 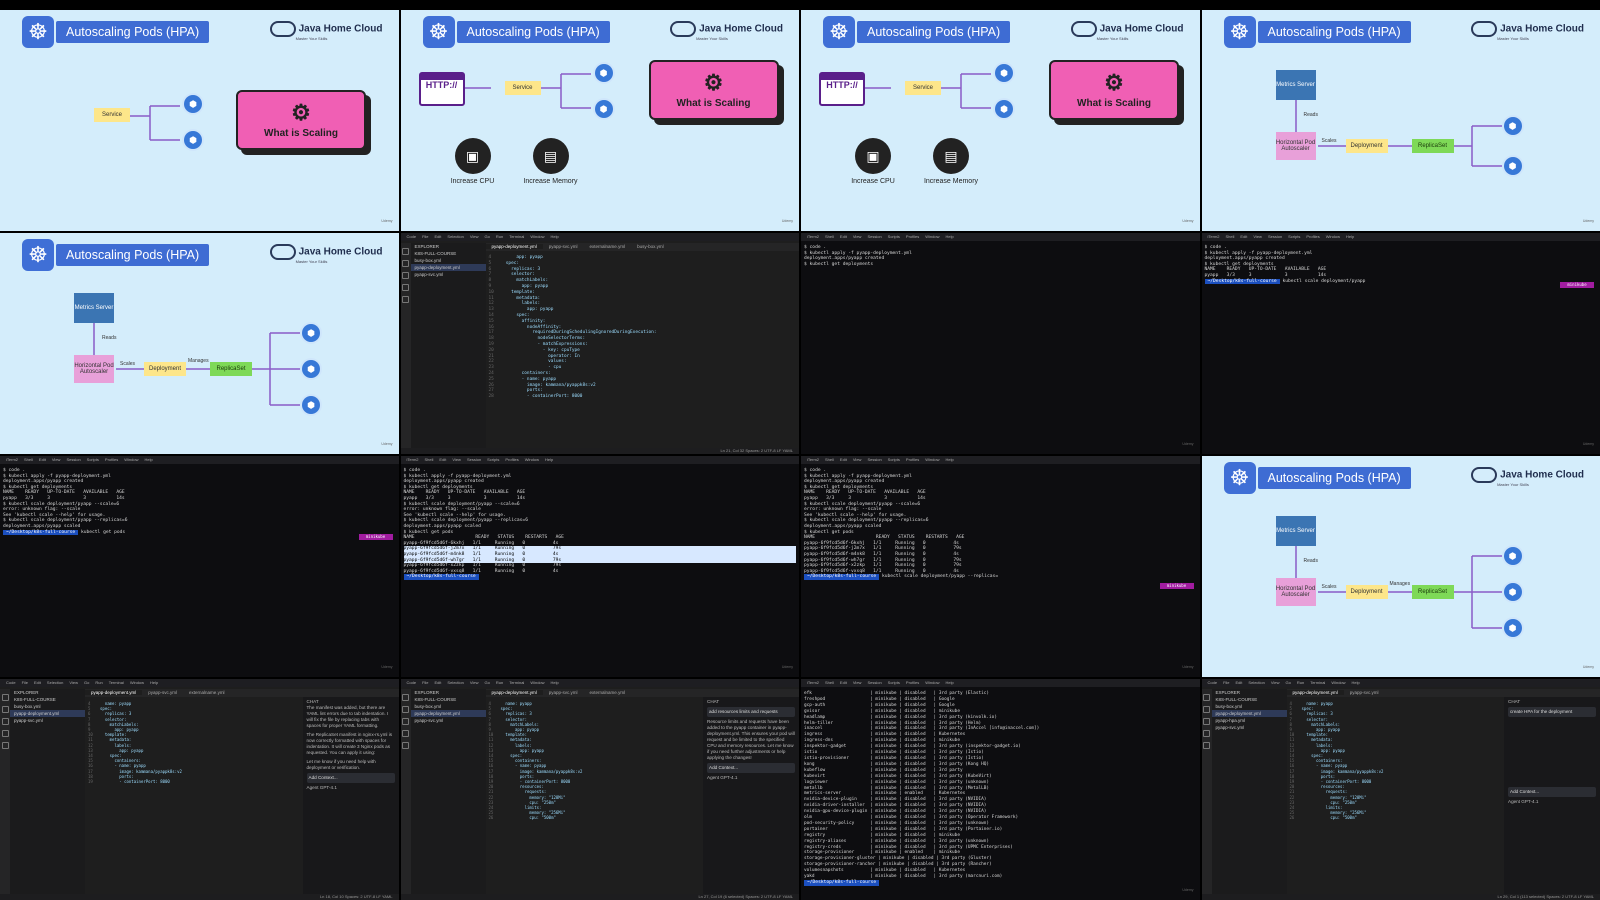 What do you see at coordinates (1249, 720) in the screenshot?
I see `file-item: pyapp-hpa.yml` at bounding box center [1249, 720].